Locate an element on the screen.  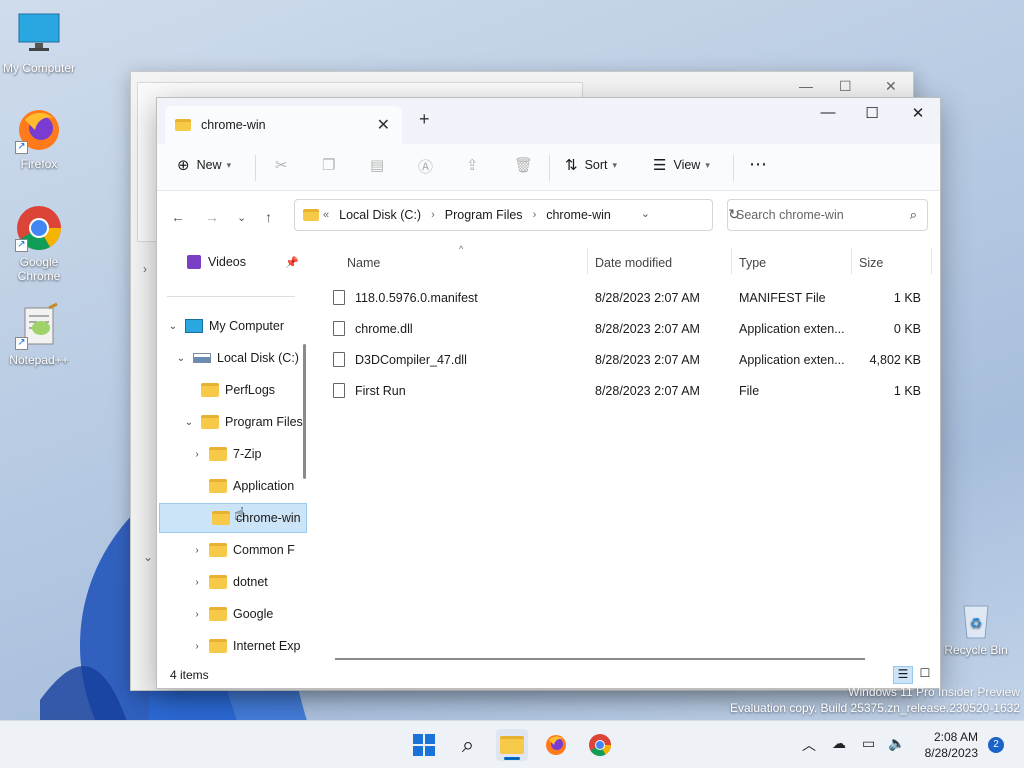
search-button: ⌕ is located at coordinates (468, 745).